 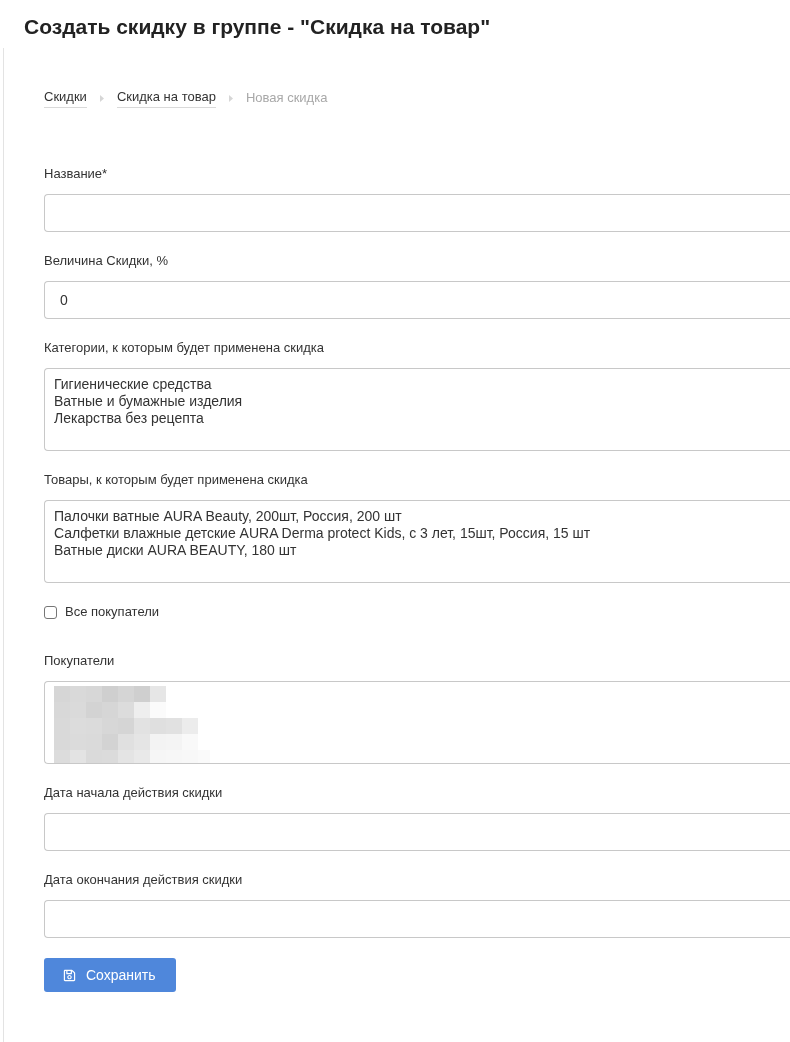 I want to click on breadcrumb-link: Скидки, so click(x=65, y=98).